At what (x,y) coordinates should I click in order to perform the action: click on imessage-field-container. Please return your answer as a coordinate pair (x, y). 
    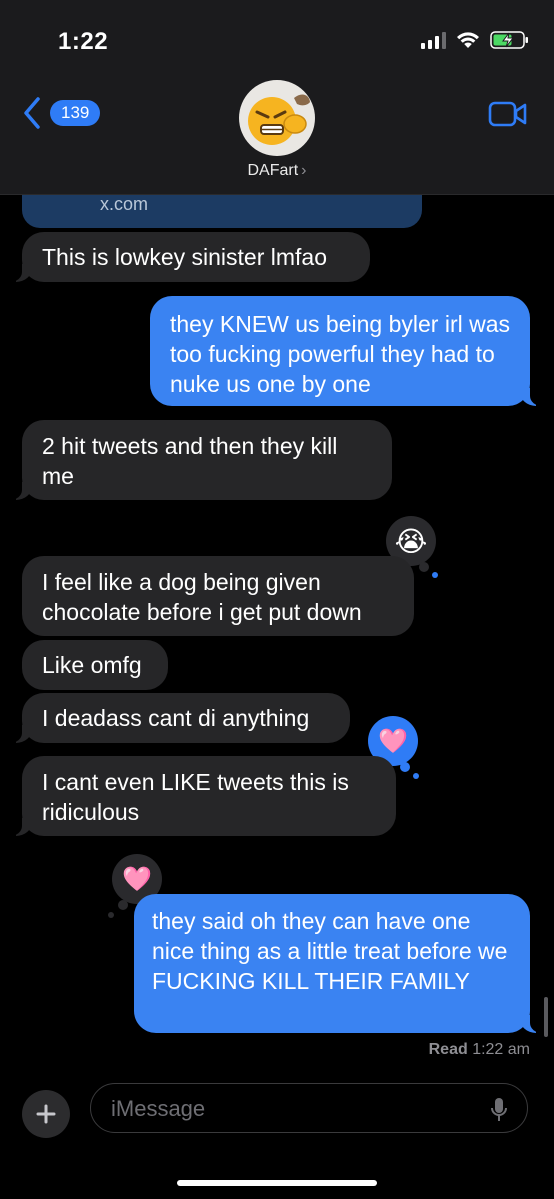
    Looking at the image, I should click on (309, 1108).